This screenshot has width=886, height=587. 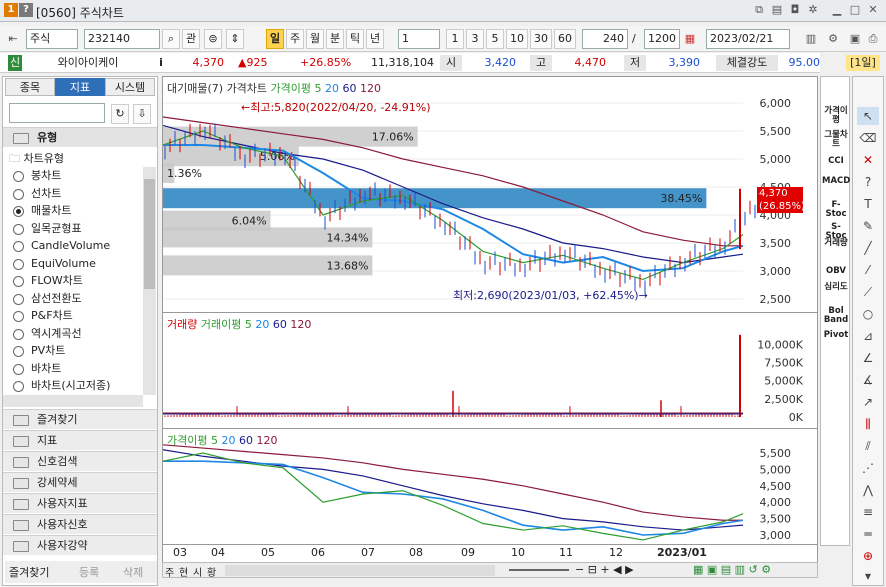 What do you see at coordinates (29, 572) in the screenshot?
I see `tab-favorites-bottom: 즐겨찾기` at bounding box center [29, 572].